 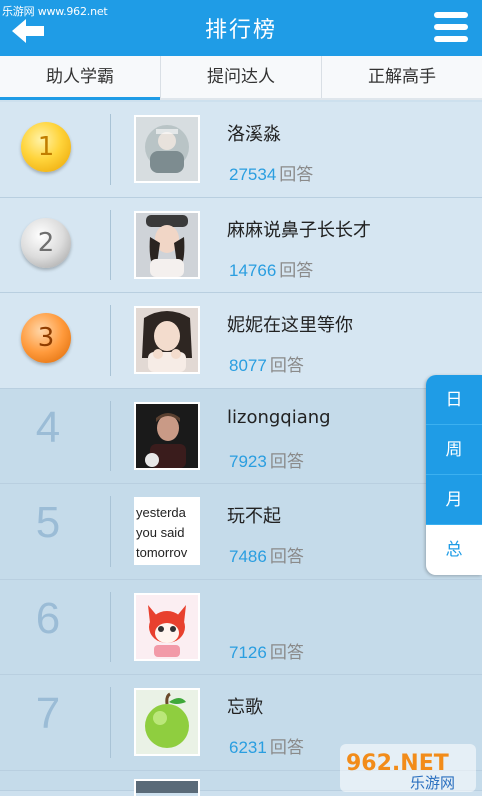 I want to click on rank-number: 6, so click(x=48, y=618).